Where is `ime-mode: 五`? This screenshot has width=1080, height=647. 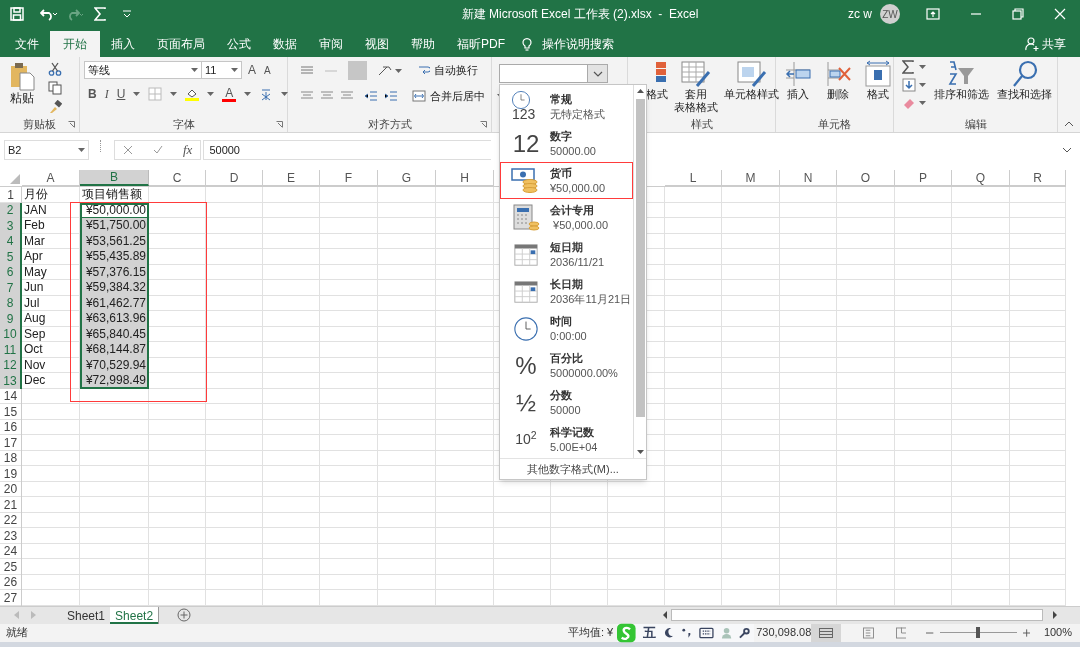 ime-mode: 五 is located at coordinates (649, 632).